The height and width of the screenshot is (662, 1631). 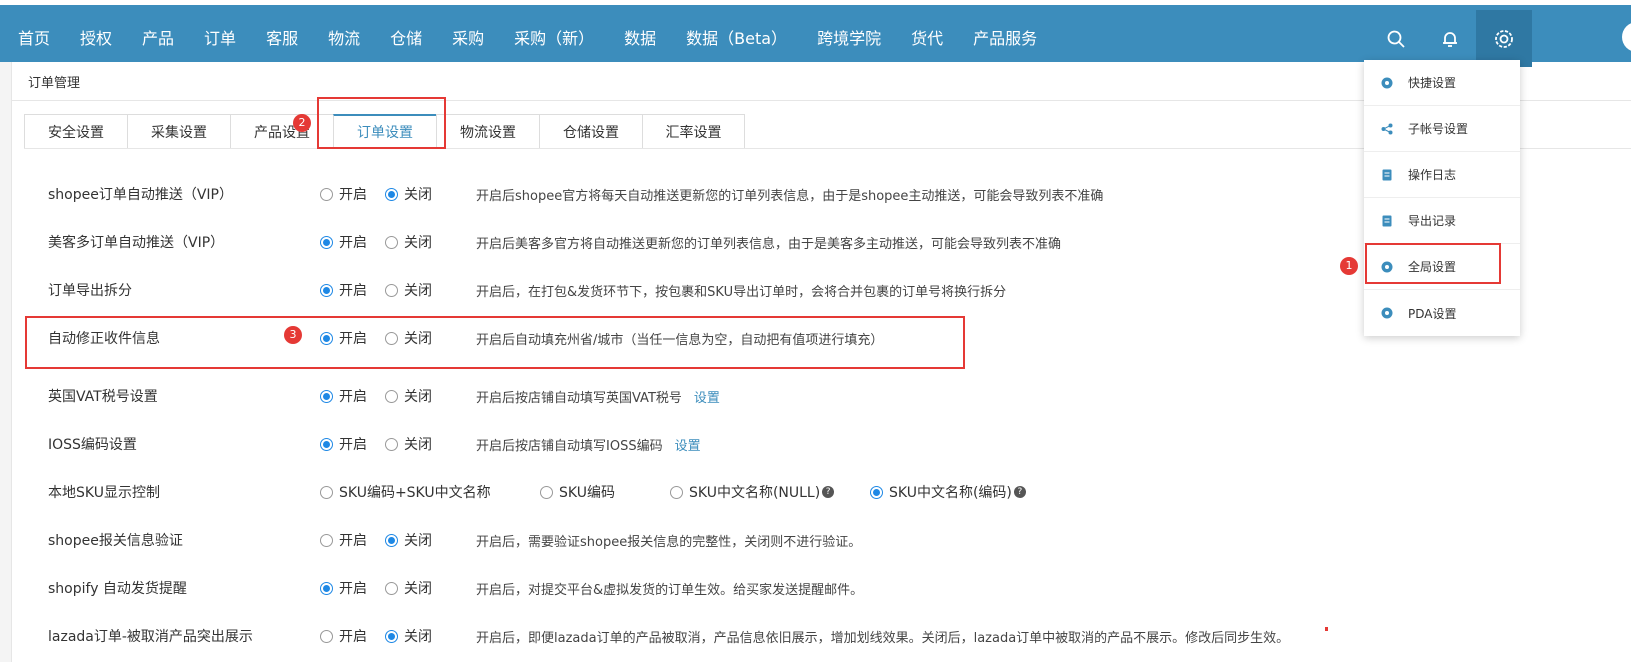 I want to click on tab-security: 安全设置, so click(x=75, y=131).